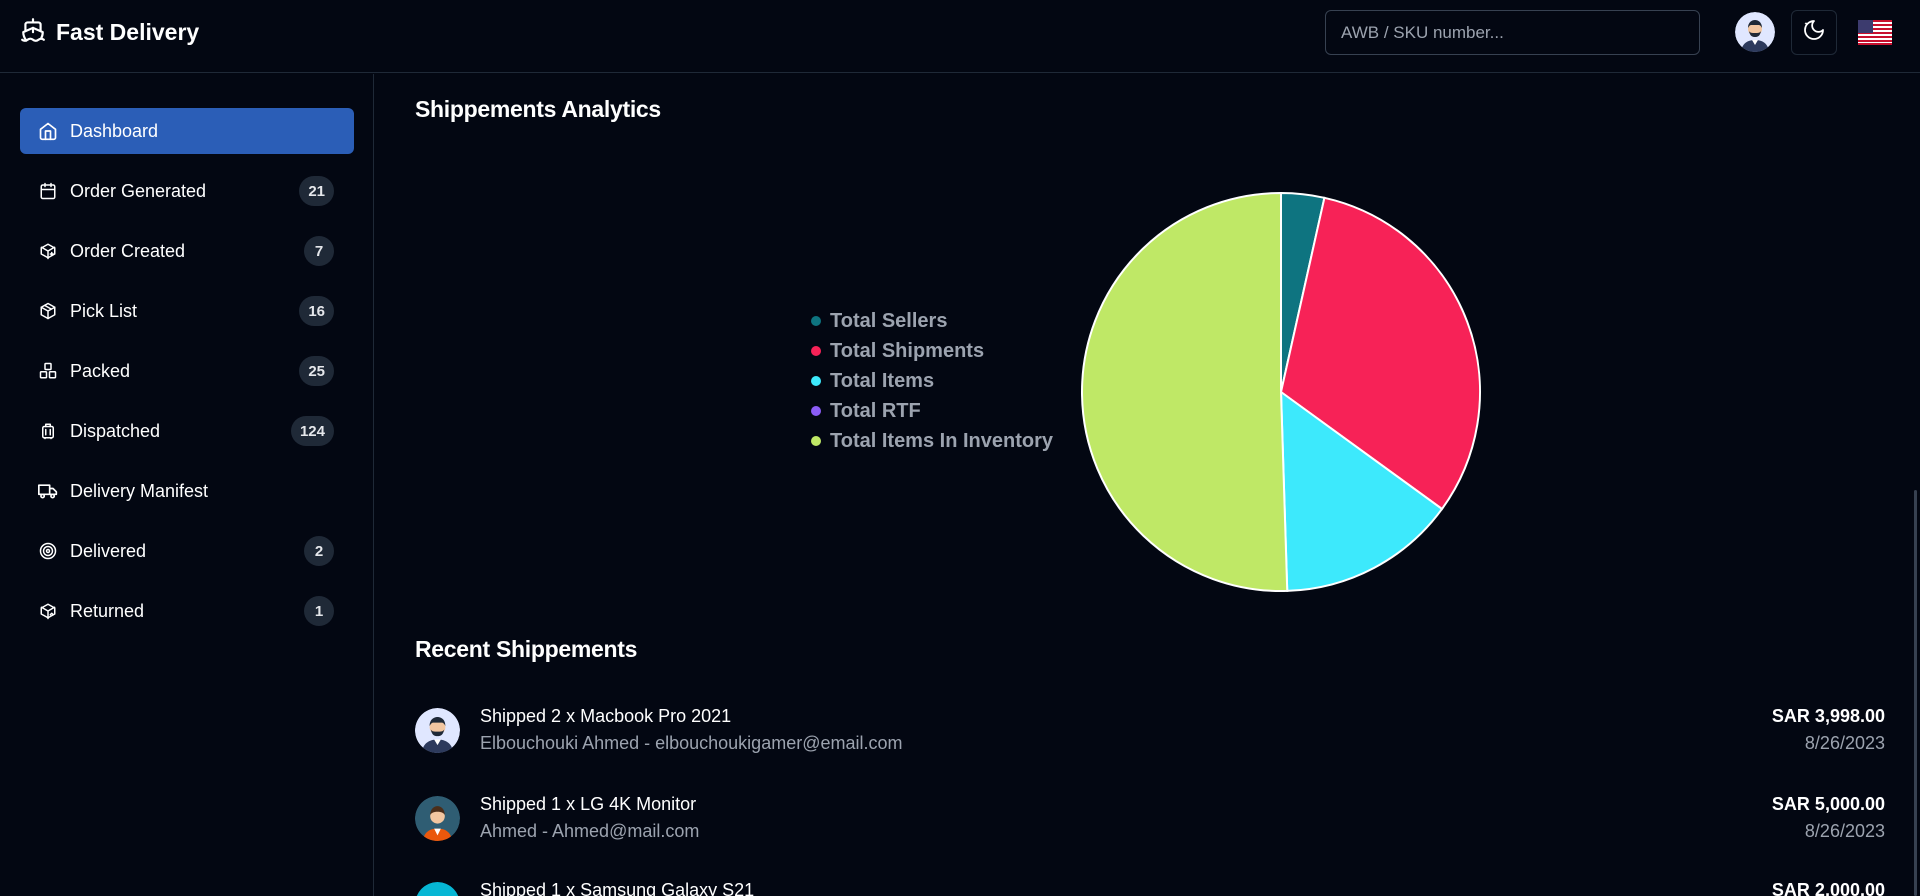  I want to click on legend-label: Total Items, so click(882, 380).